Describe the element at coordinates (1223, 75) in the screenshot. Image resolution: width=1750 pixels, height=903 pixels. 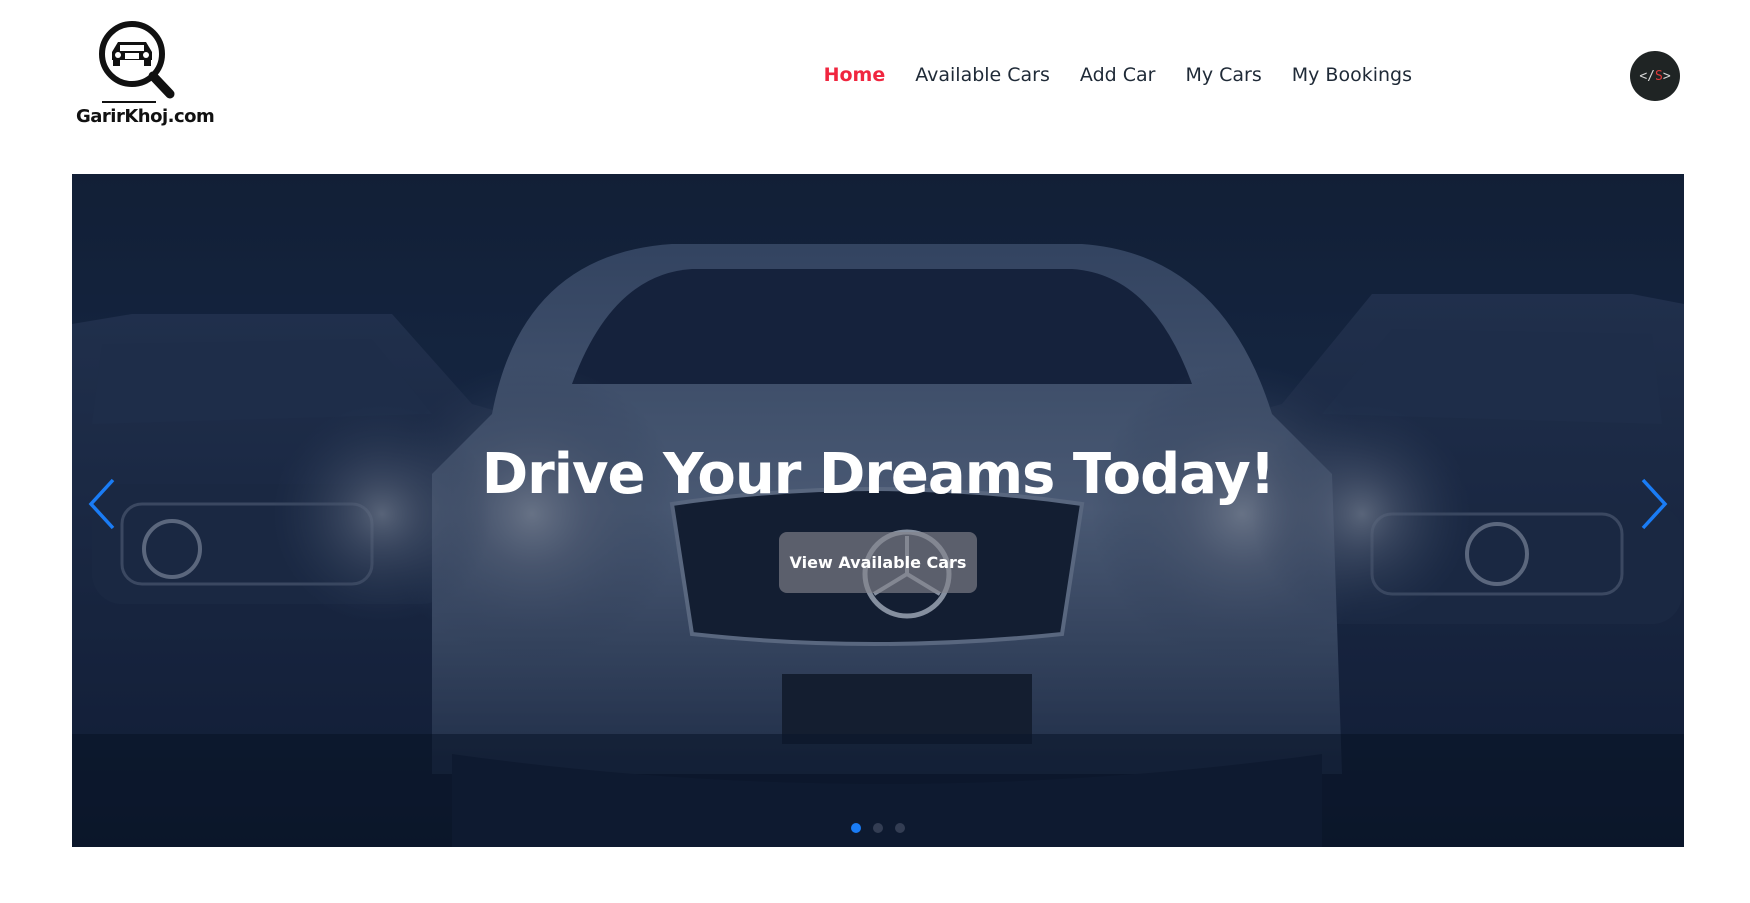
I see `nav-item-my-cars: My Cars` at that location.